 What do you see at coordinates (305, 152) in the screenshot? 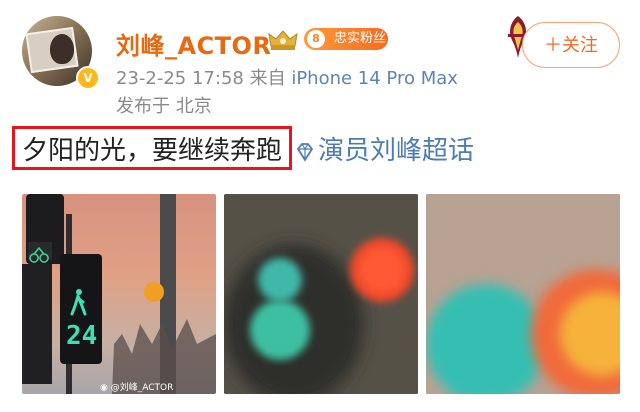
I see `diamond-icon` at bounding box center [305, 152].